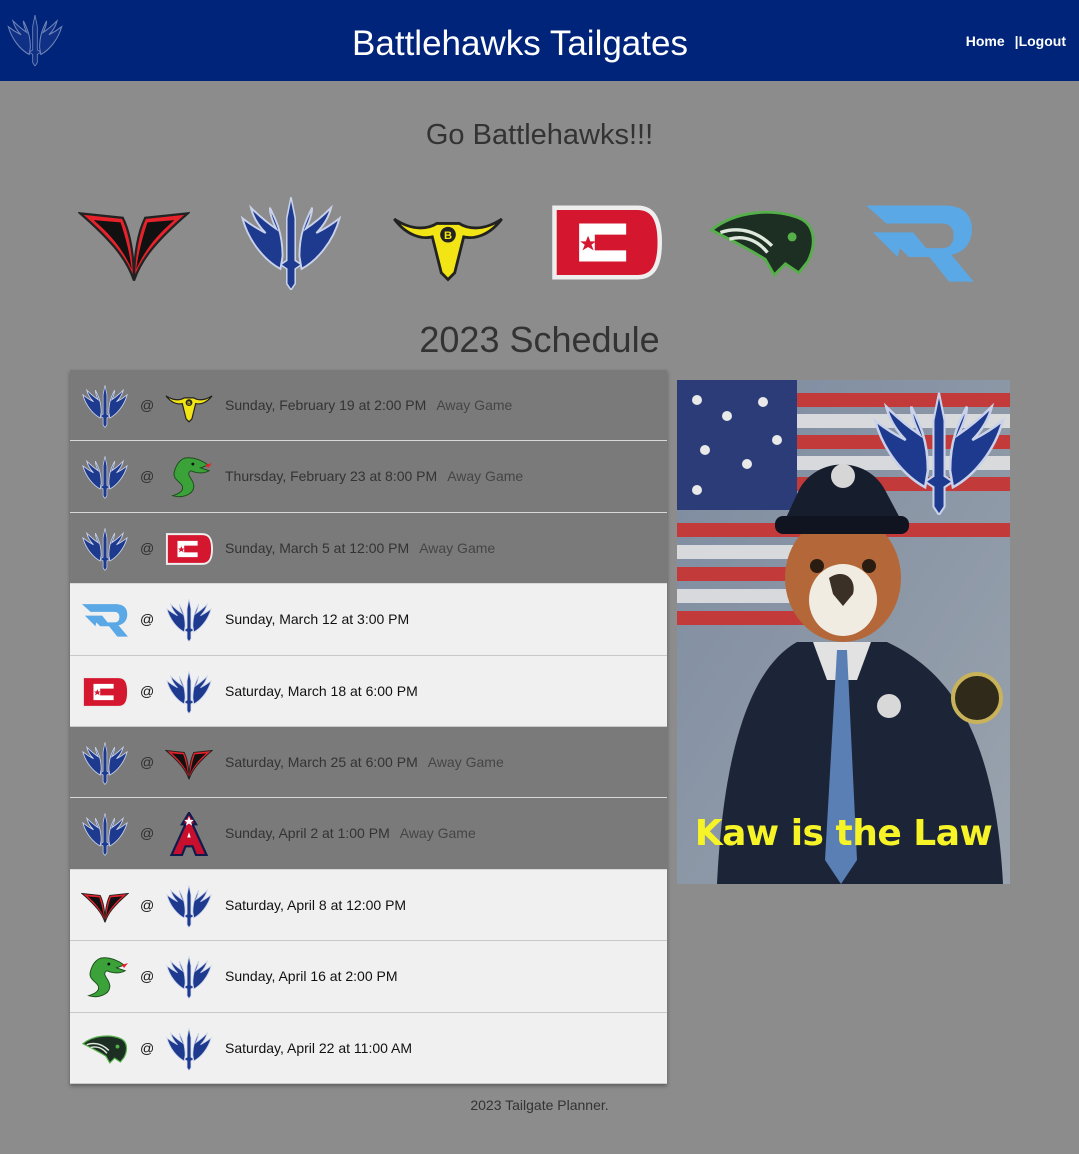 The height and width of the screenshot is (1154, 1079). I want to click on roughnecks-logo-icon, so click(920, 242).